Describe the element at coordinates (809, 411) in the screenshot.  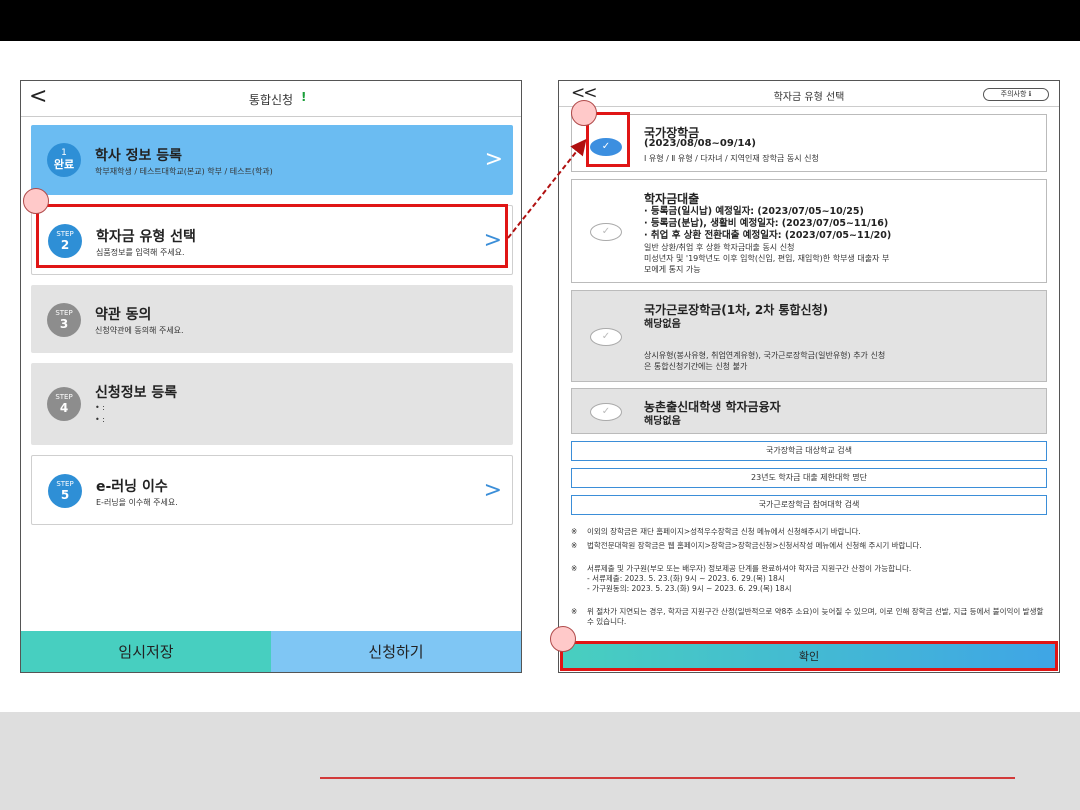
I see `option-rural-student-loan: ✓ 농촌출신대학생 학자금융자 해당없음` at that location.